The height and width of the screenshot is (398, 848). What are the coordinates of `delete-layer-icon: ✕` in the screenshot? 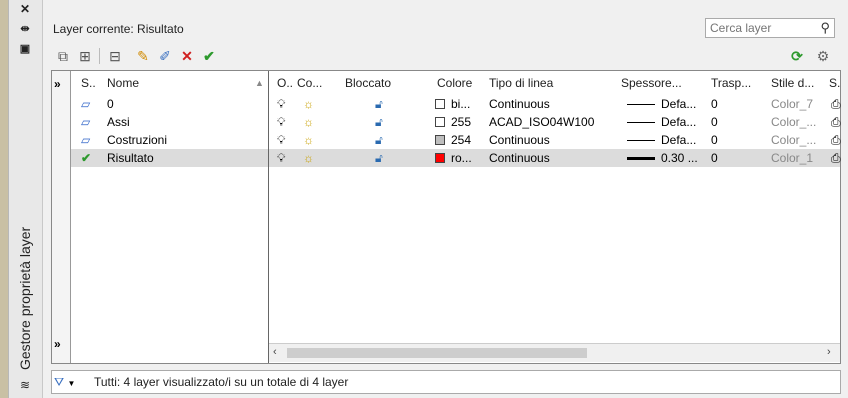 It's located at (187, 56).